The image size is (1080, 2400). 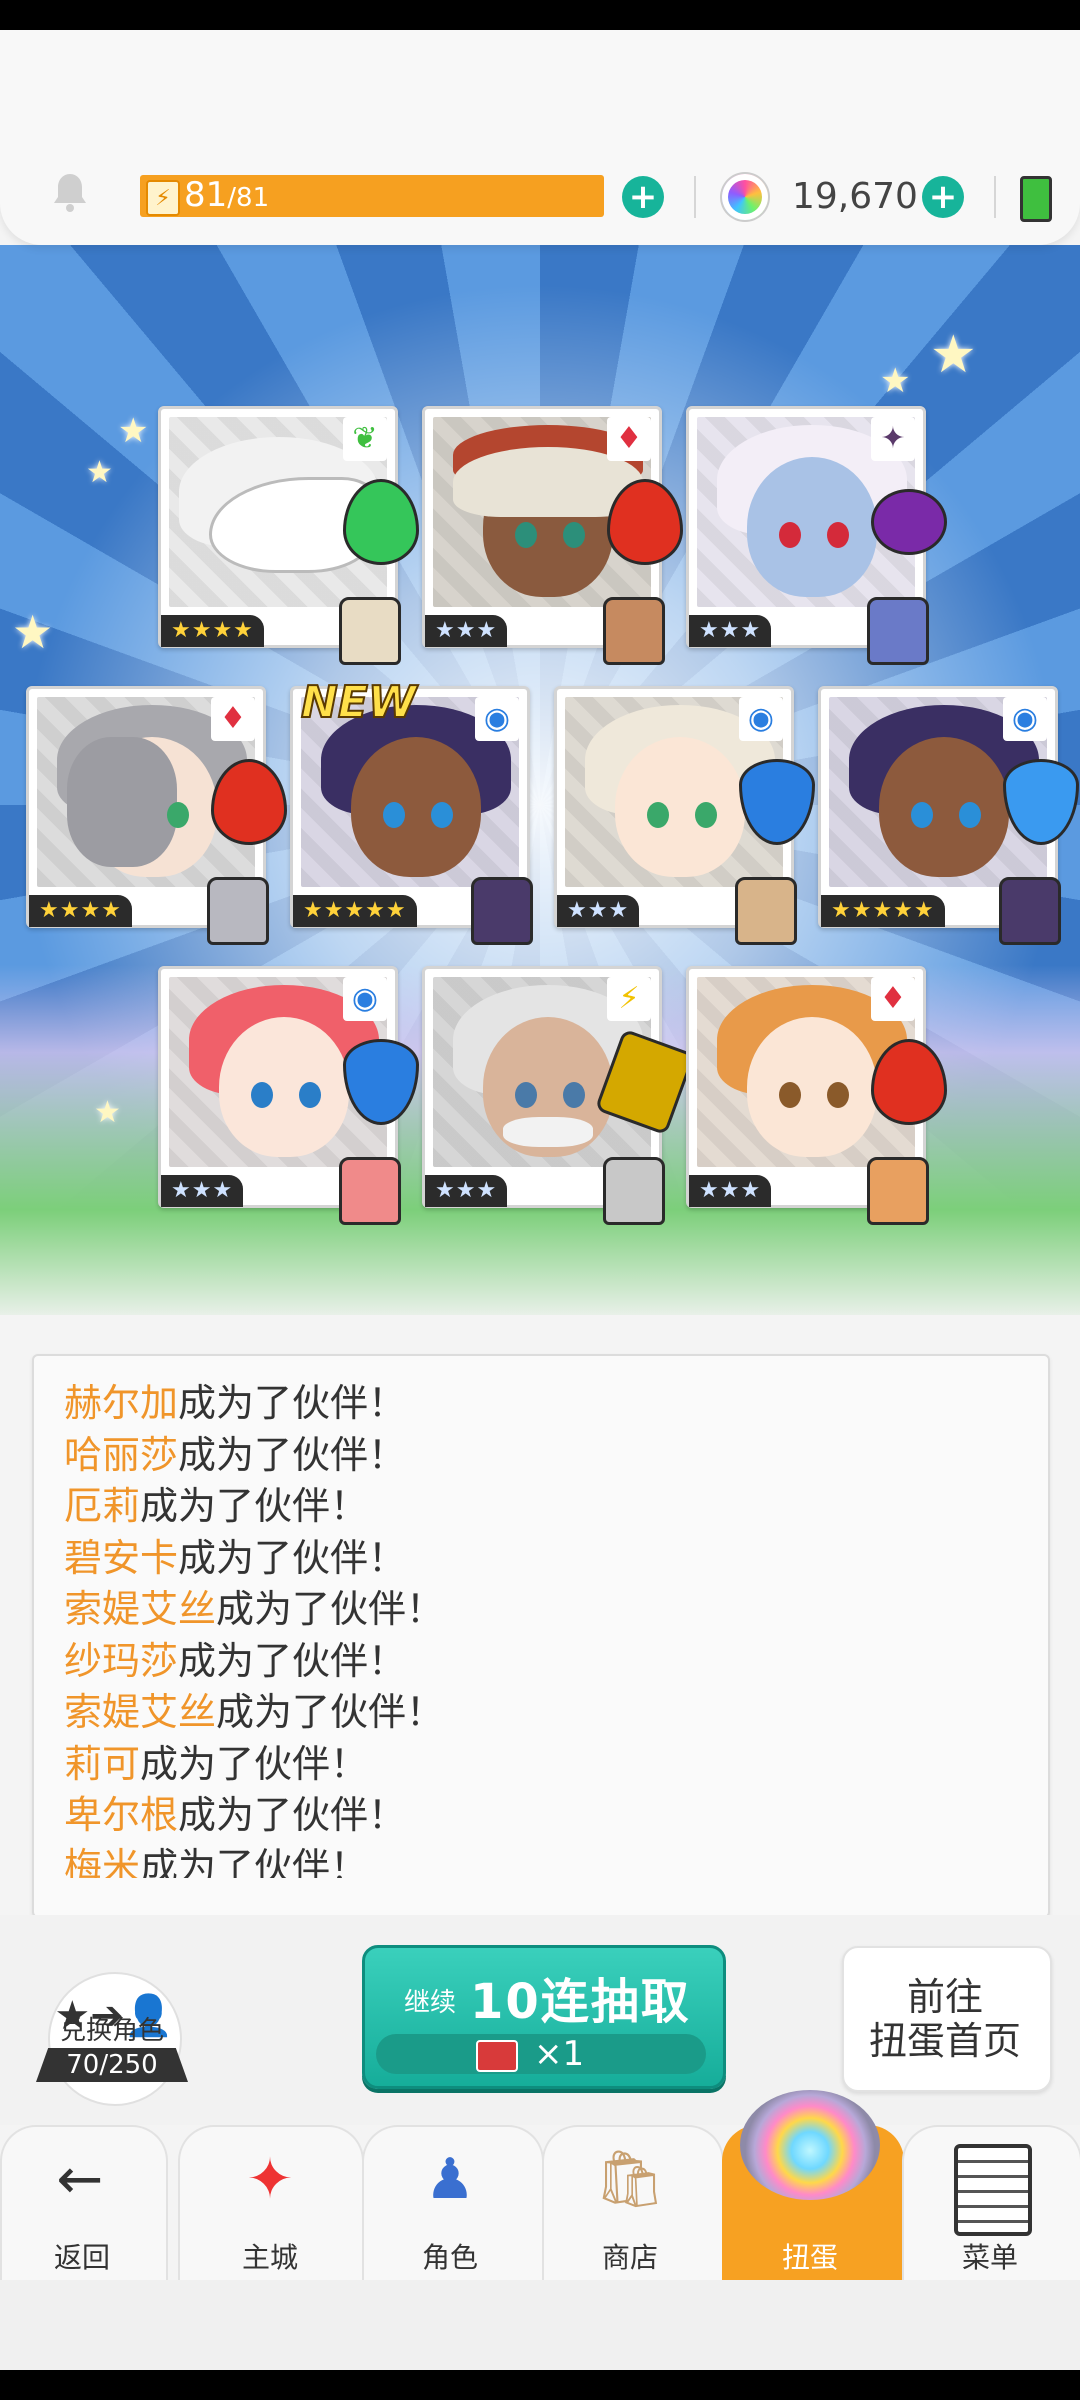 I want to click on stamina-value: 81/81, so click(x=227, y=195).